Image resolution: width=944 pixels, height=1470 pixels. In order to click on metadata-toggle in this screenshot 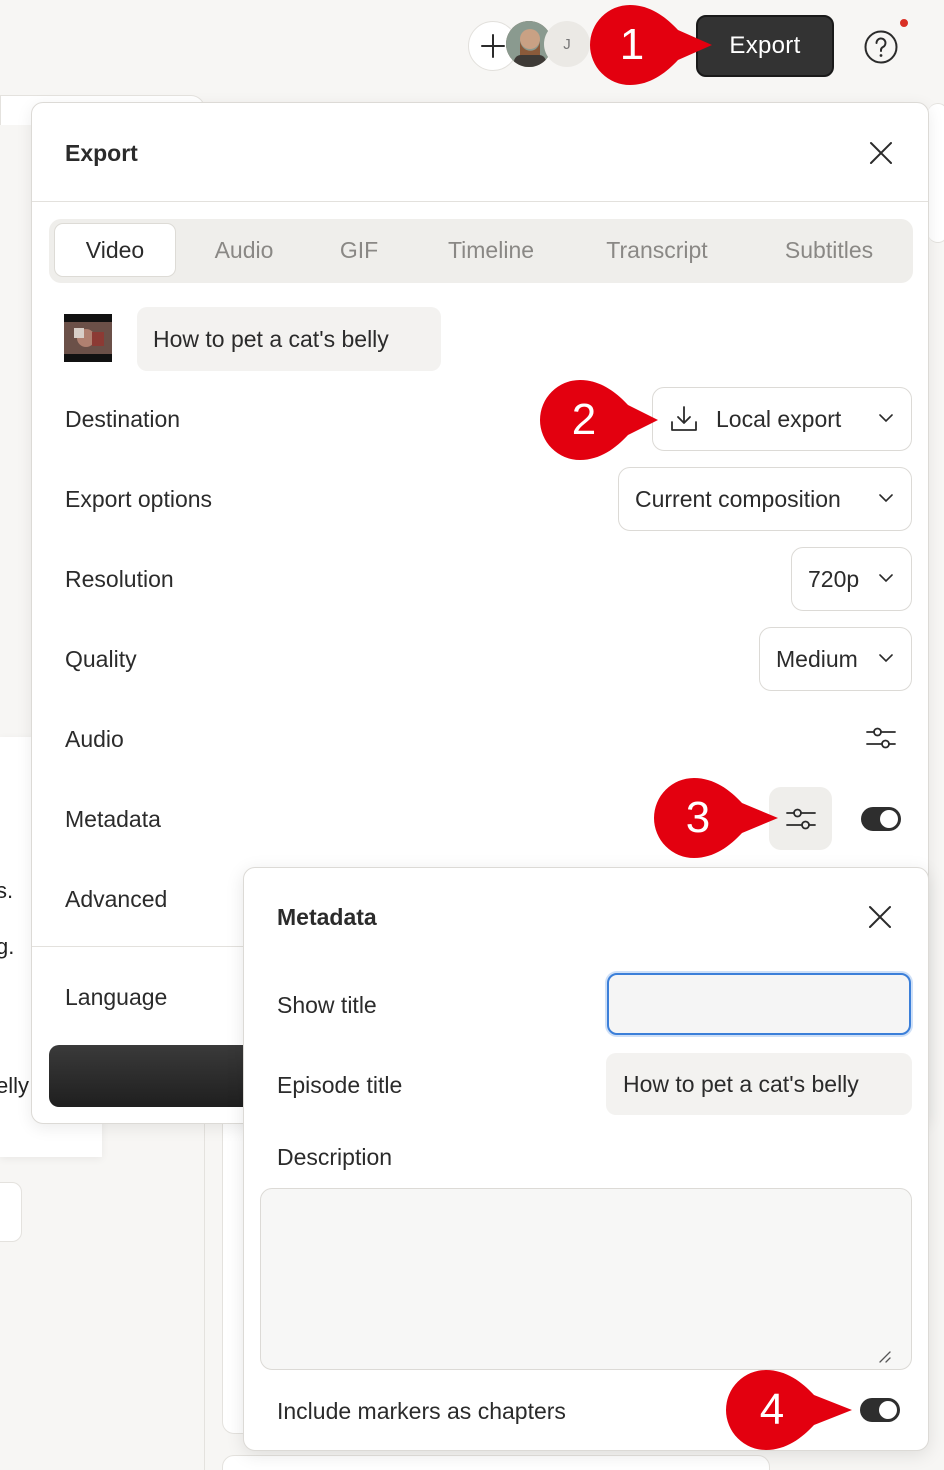, I will do `click(881, 819)`.